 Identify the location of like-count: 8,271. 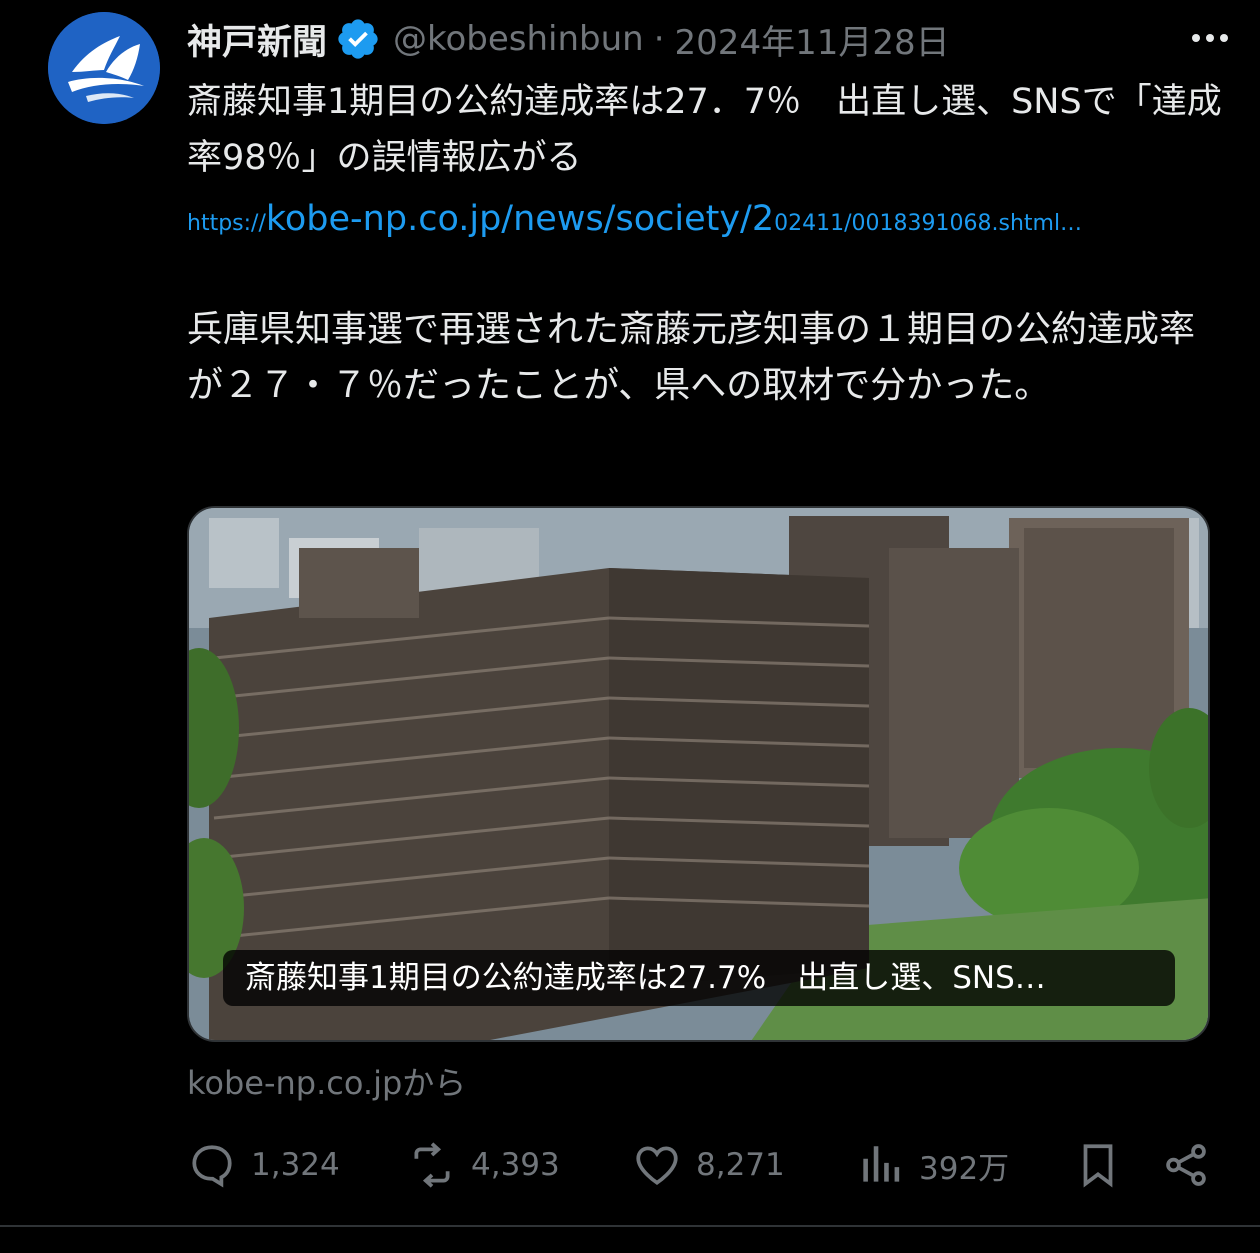
(740, 1165).